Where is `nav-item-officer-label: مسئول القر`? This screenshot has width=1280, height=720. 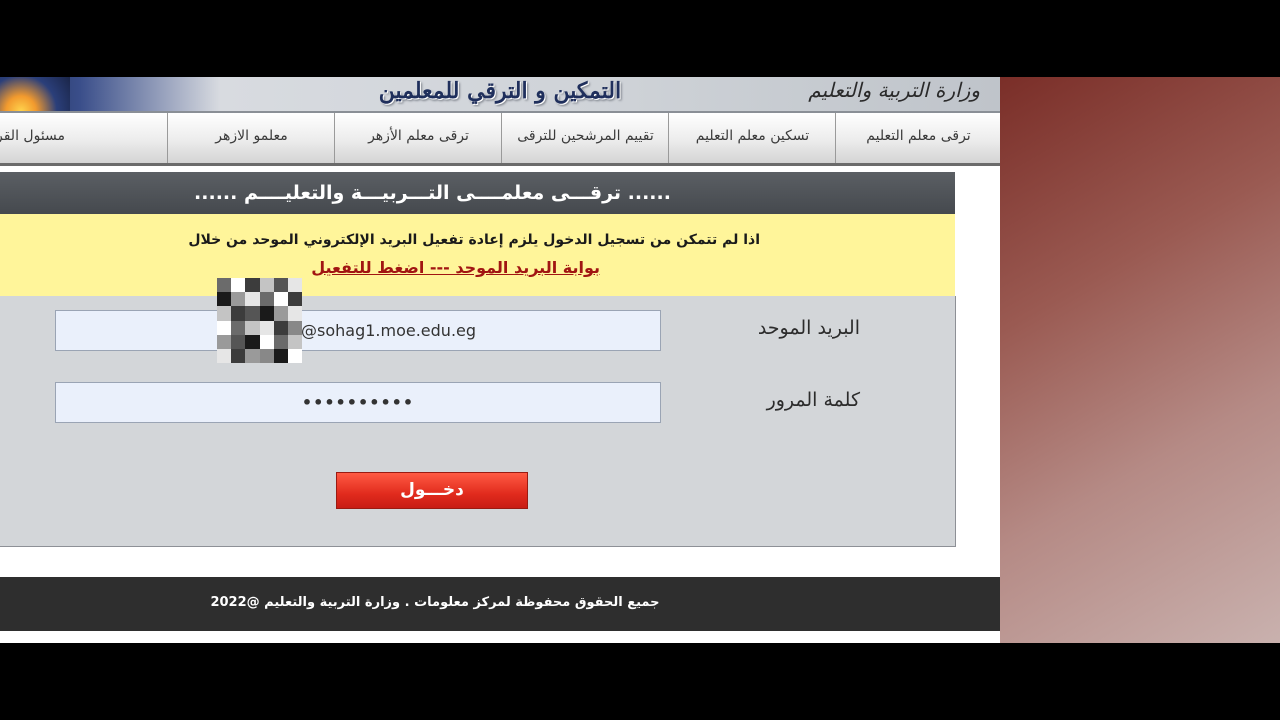 nav-item-officer-label: مسئول القر is located at coordinates (33, 136).